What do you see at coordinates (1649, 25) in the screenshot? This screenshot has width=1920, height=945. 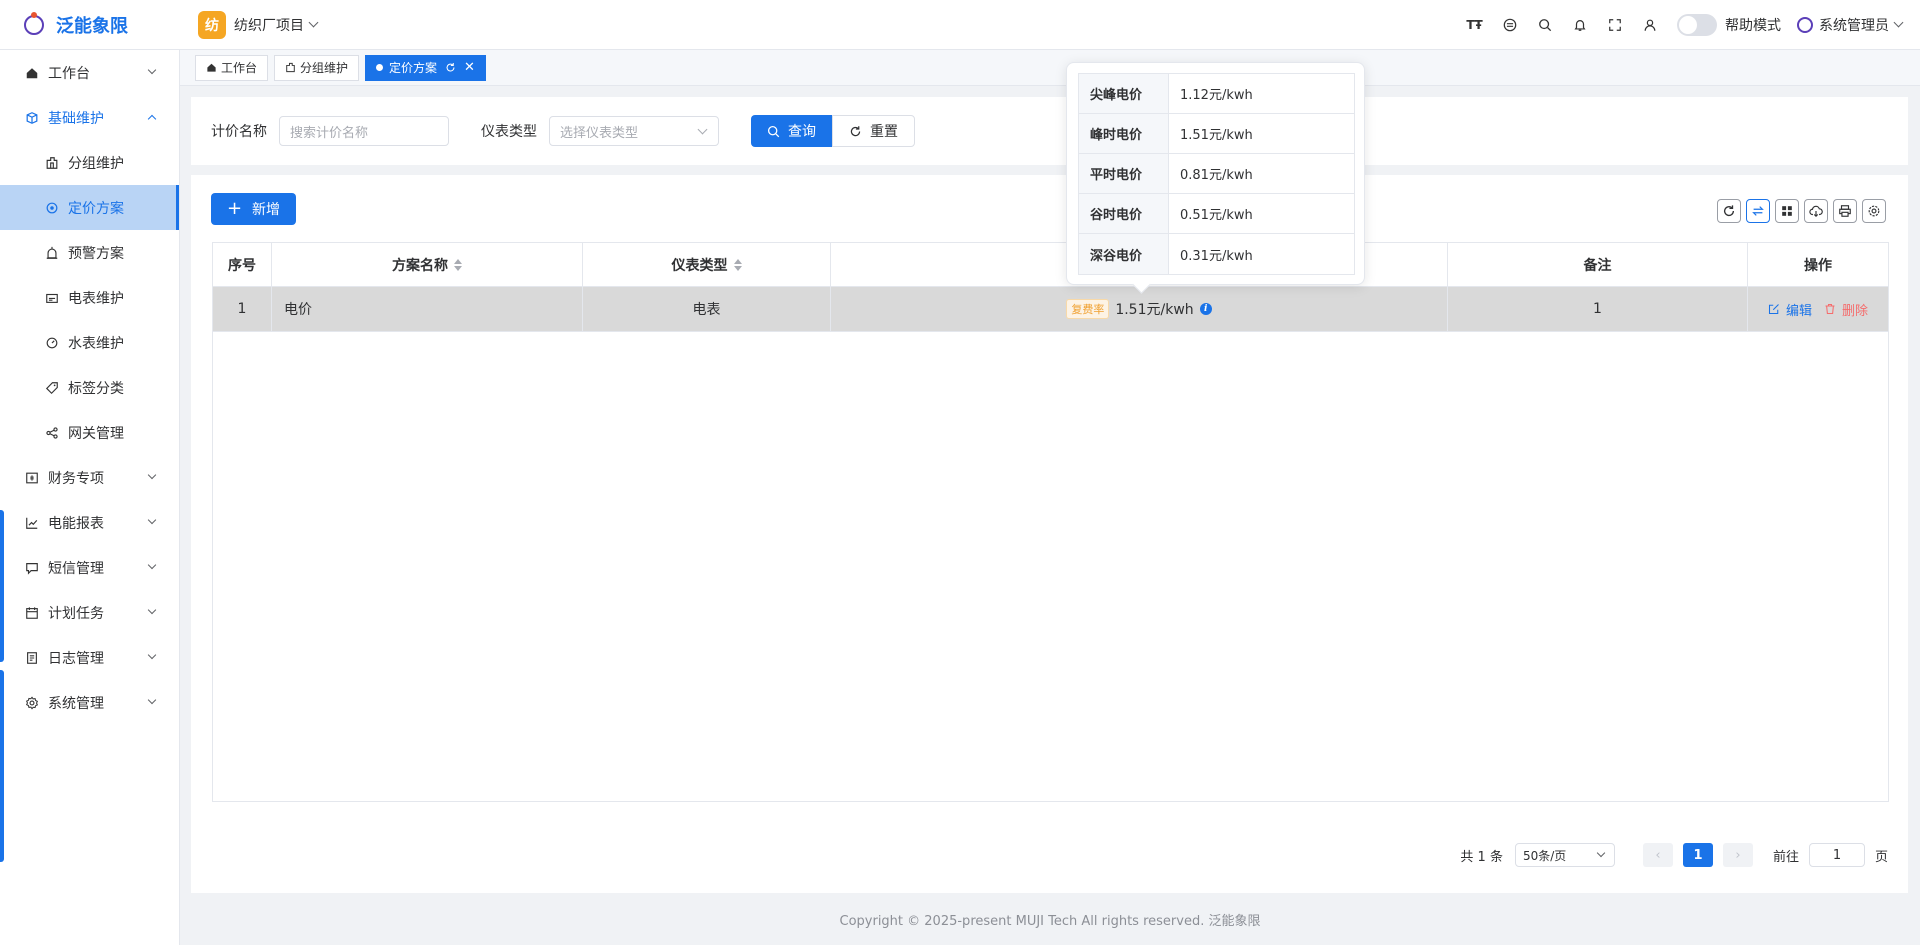 I see `user-icon` at bounding box center [1649, 25].